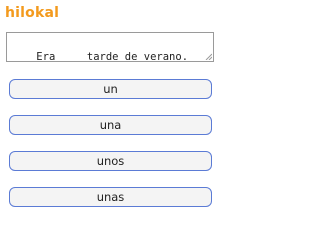 Image resolution: width=320 pixels, height=240 pixels. What do you see at coordinates (112, 56) in the screenshot?
I see `sentence-text: Era ___ tarde de verano.` at bounding box center [112, 56].